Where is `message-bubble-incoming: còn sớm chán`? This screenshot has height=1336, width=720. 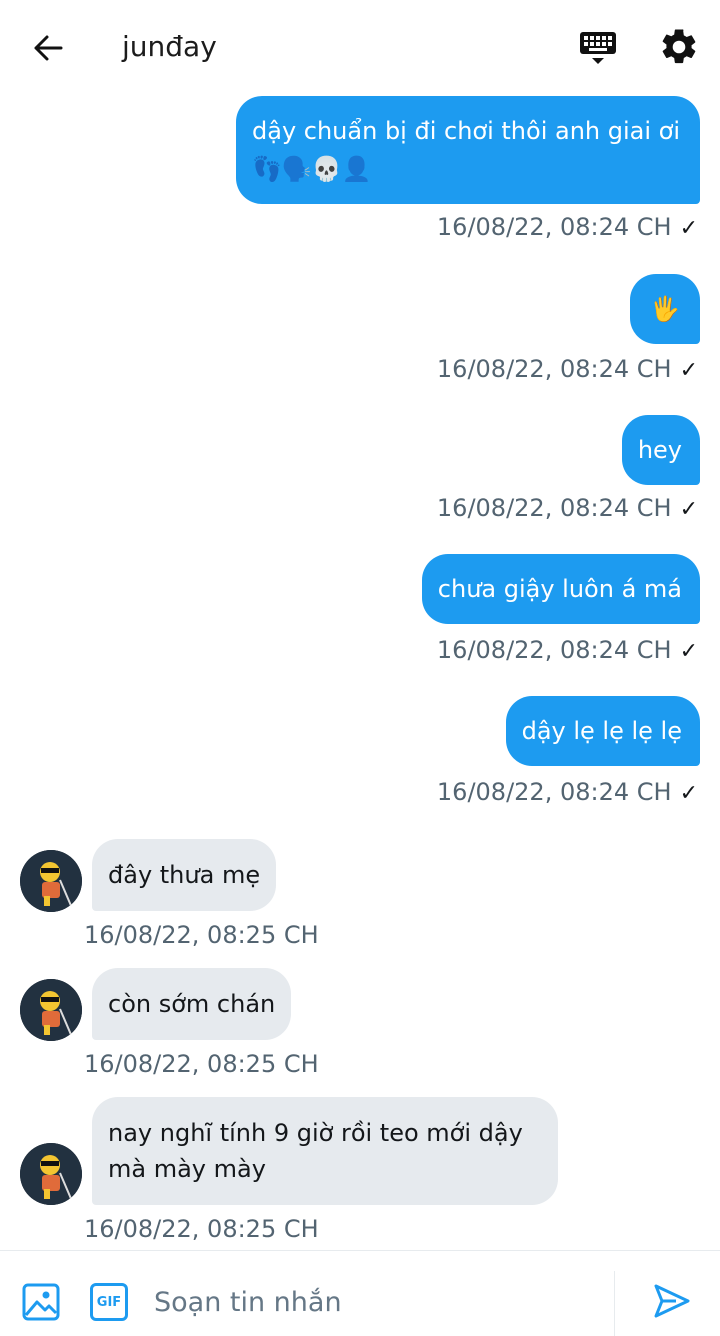
message-bubble-incoming: còn sớm chán is located at coordinates (192, 1004).